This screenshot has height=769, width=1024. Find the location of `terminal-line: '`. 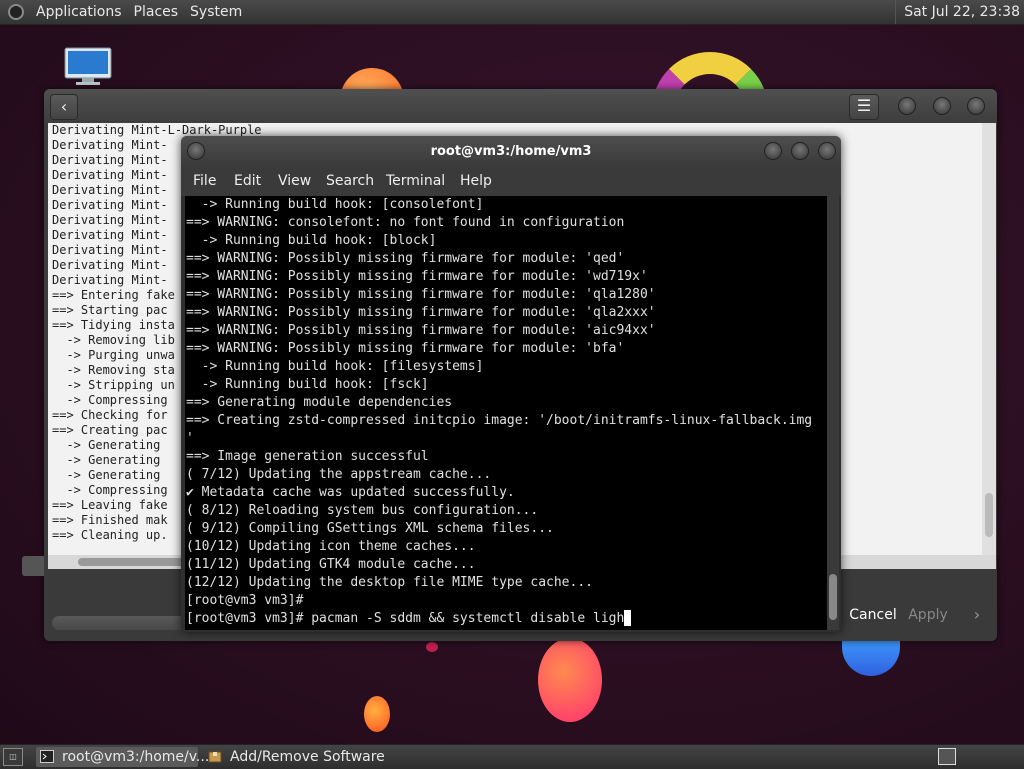

terminal-line: ' is located at coordinates (190, 438).